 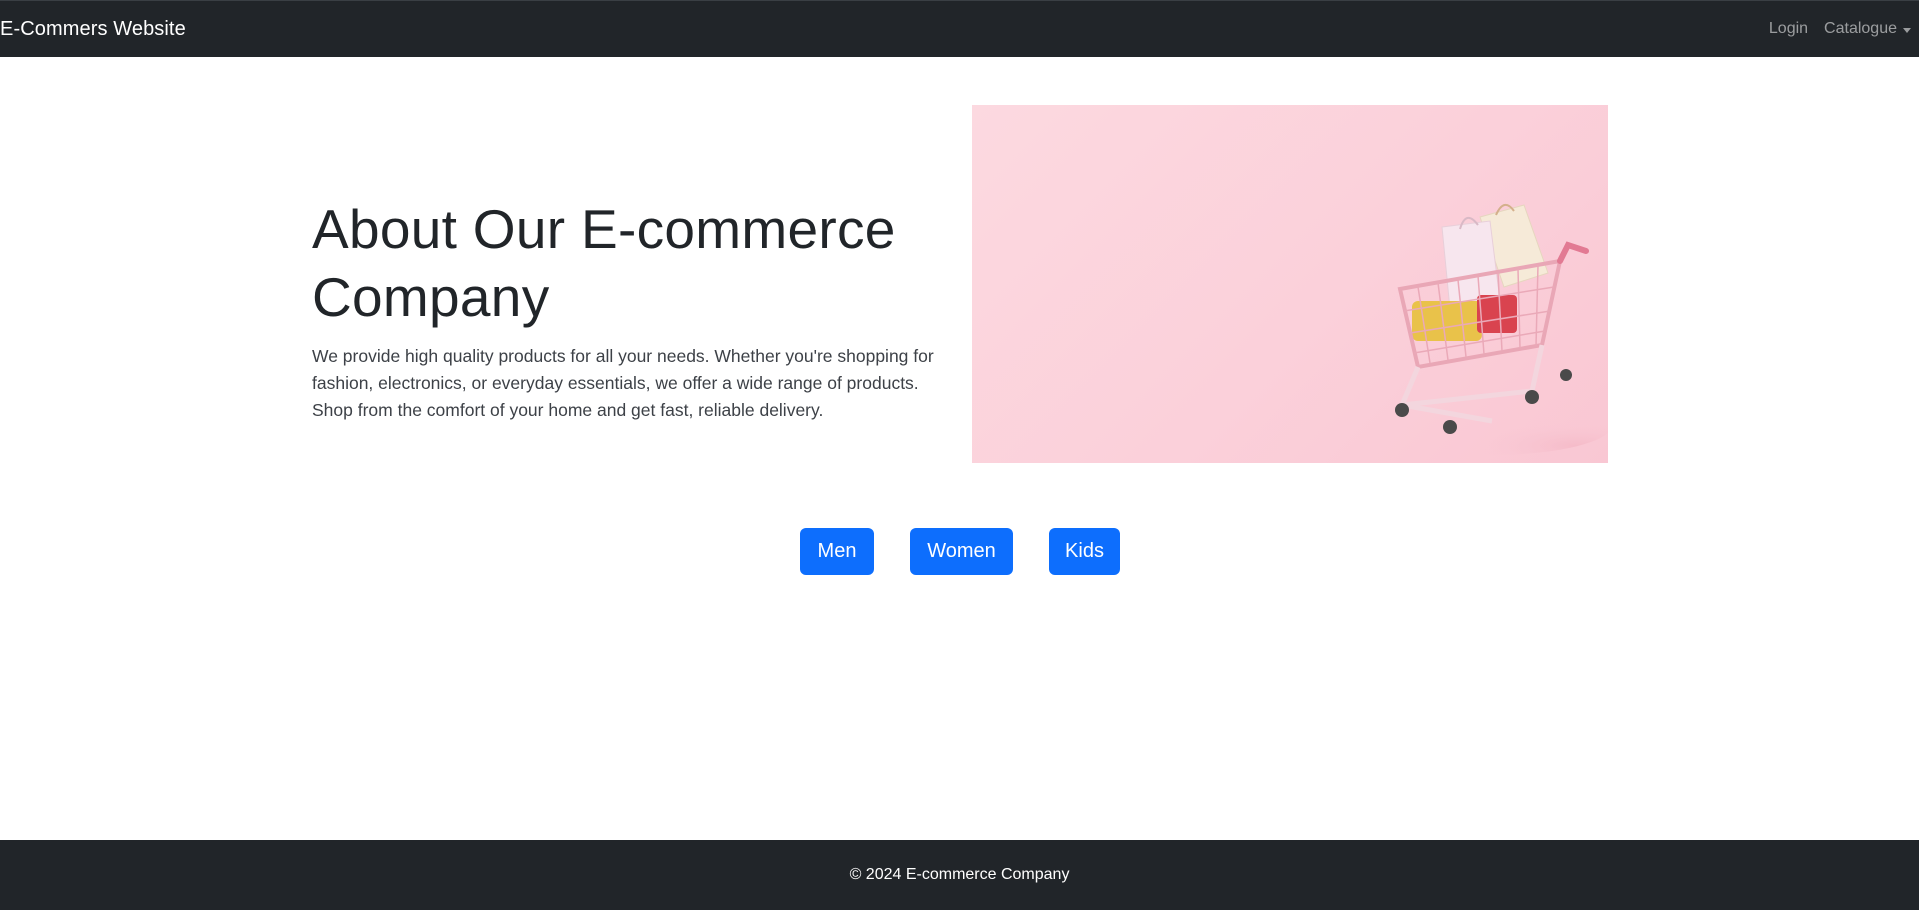 I want to click on chevron-down-icon, so click(x=1907, y=30).